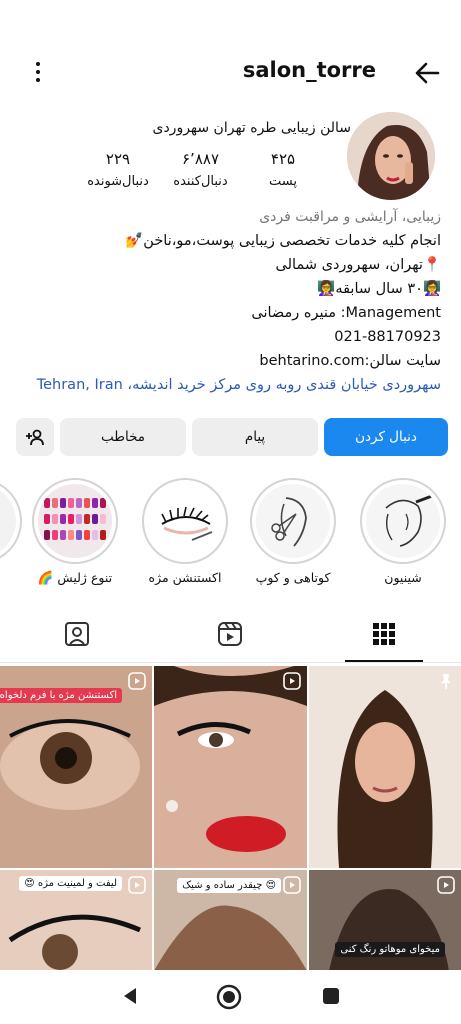 This screenshot has width=461, height=1024. I want to click on stat-following-count: ۲۲۹, so click(118, 159).